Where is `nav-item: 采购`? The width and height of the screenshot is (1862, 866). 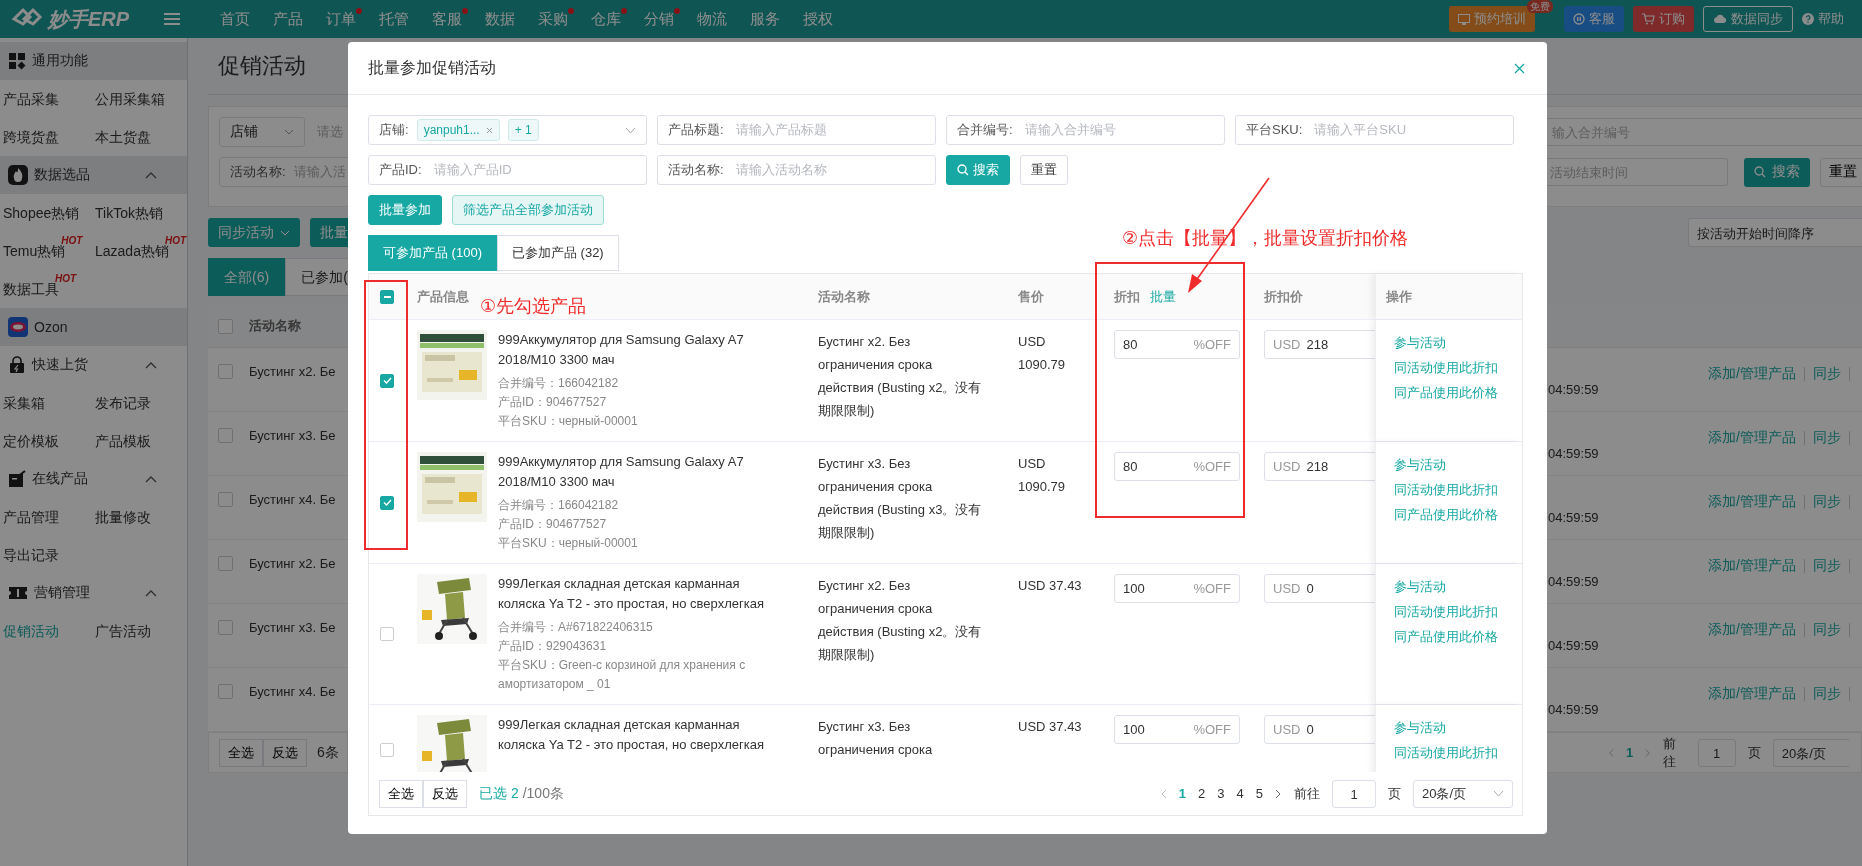 nav-item: 采购 is located at coordinates (553, 18).